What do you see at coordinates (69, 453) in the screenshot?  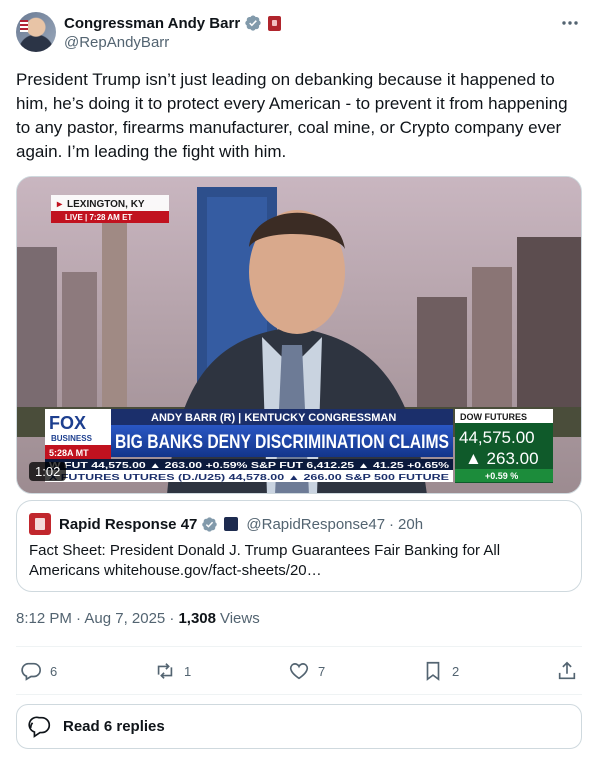 I see `video-local-time: 5:28A MT` at bounding box center [69, 453].